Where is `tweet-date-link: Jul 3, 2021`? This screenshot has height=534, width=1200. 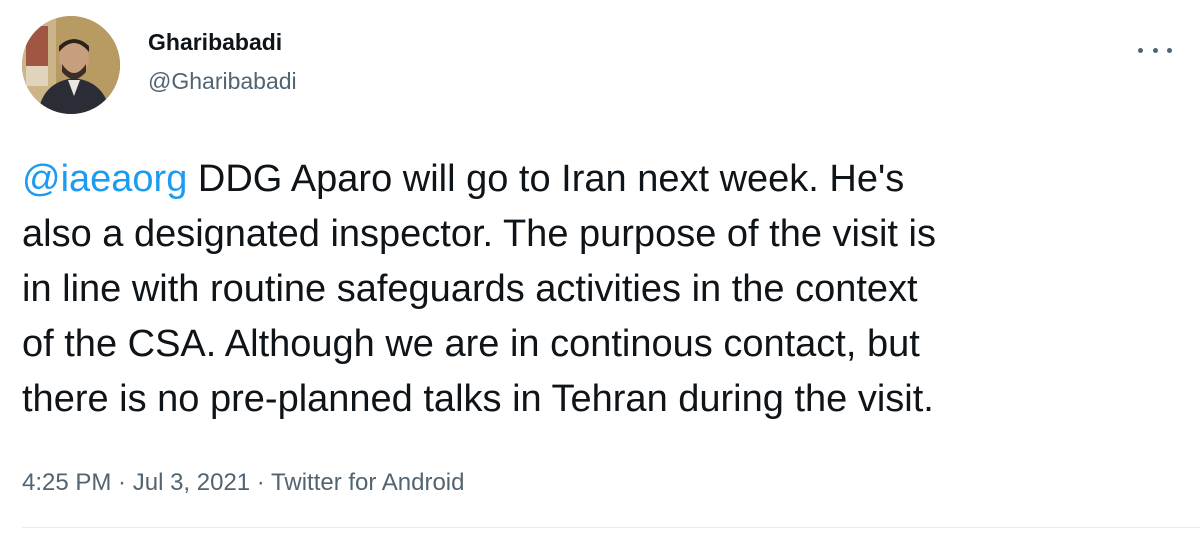
tweet-date-link: Jul 3, 2021 is located at coordinates (191, 482).